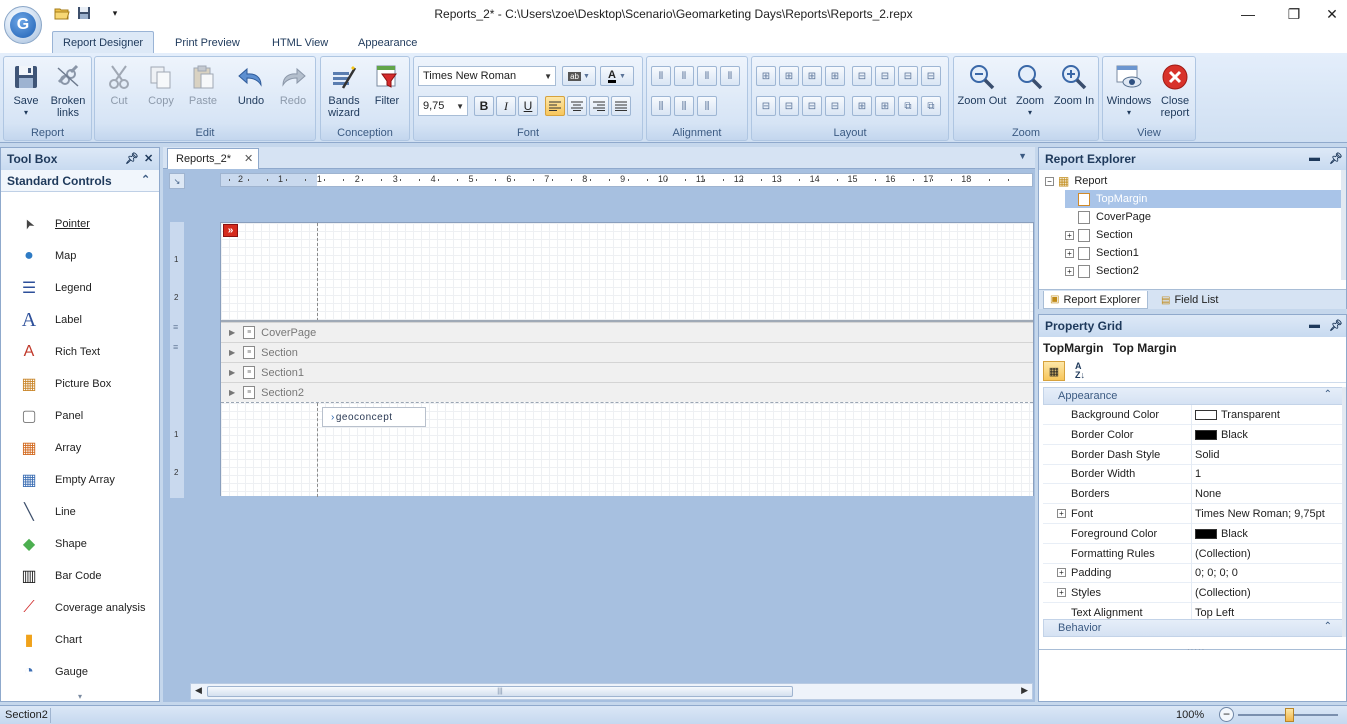 This screenshot has width=1347, height=724. What do you see at coordinates (862, 106) in the screenshot?
I see `center-horizontally-icon: ⊞` at bounding box center [862, 106].